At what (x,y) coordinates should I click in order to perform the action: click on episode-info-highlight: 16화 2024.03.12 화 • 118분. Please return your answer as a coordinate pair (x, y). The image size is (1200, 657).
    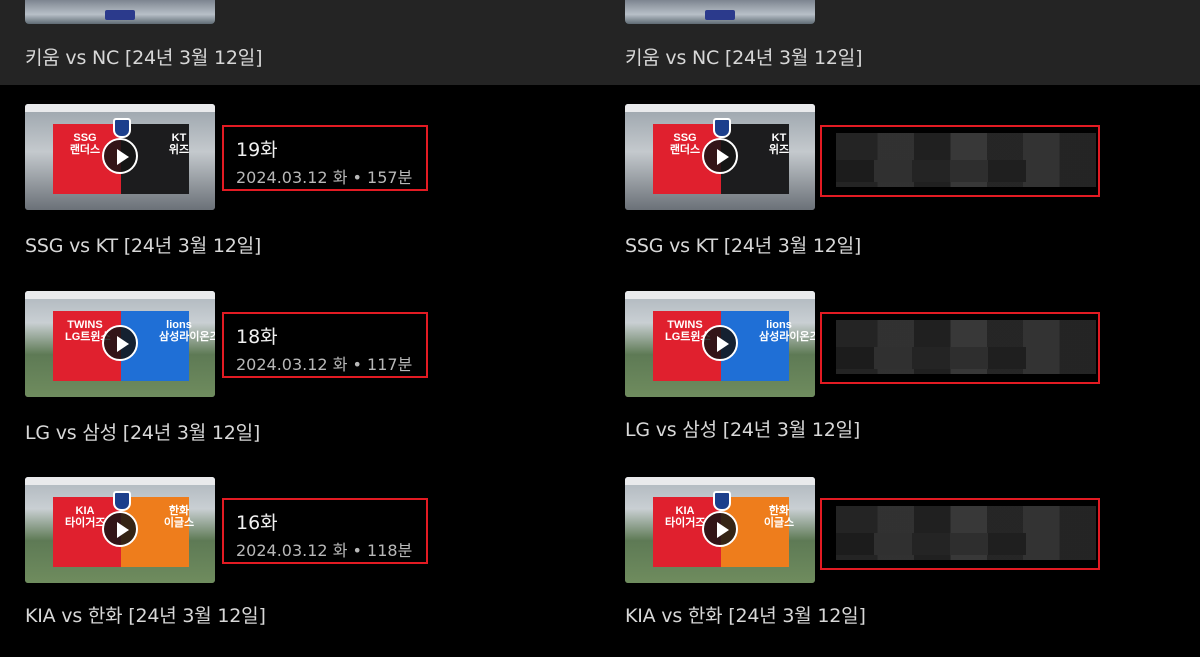
    Looking at the image, I should click on (325, 531).